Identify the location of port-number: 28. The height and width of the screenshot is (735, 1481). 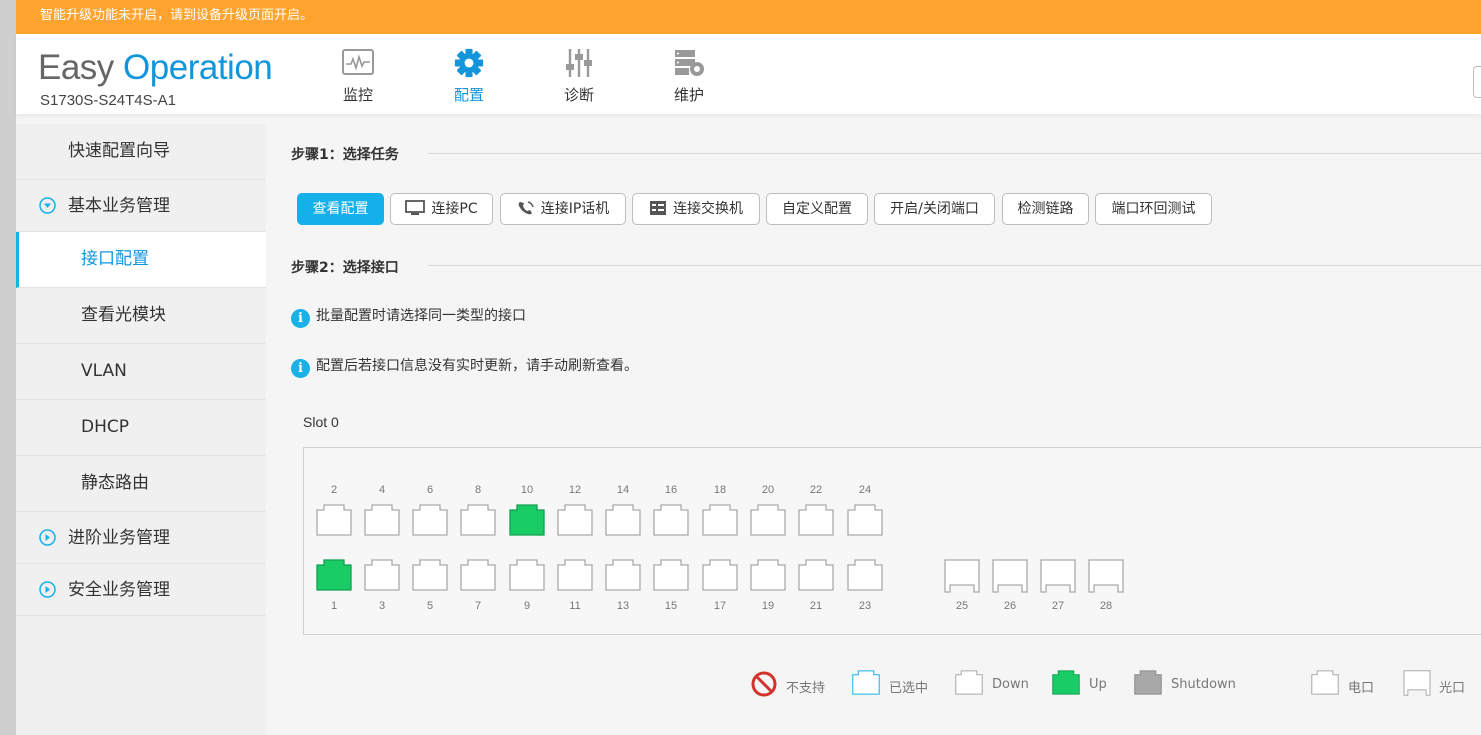
(1106, 606).